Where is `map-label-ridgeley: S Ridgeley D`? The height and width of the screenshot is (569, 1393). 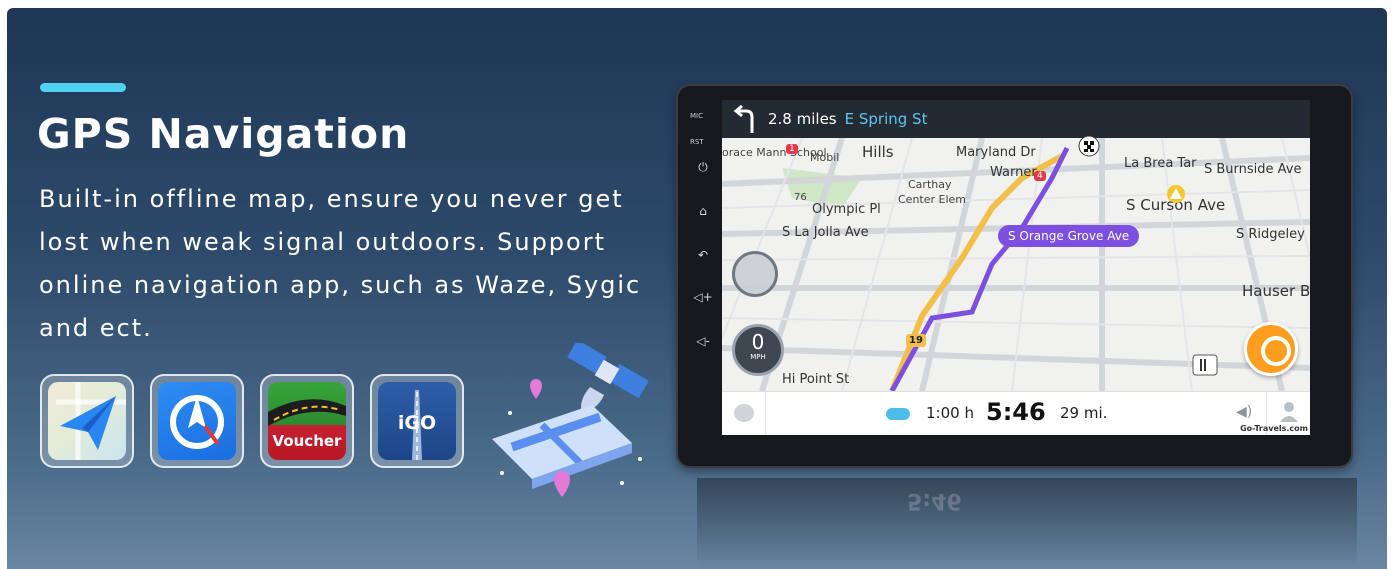
map-label-ridgeley: S Ridgeley D is located at coordinates (1273, 234).